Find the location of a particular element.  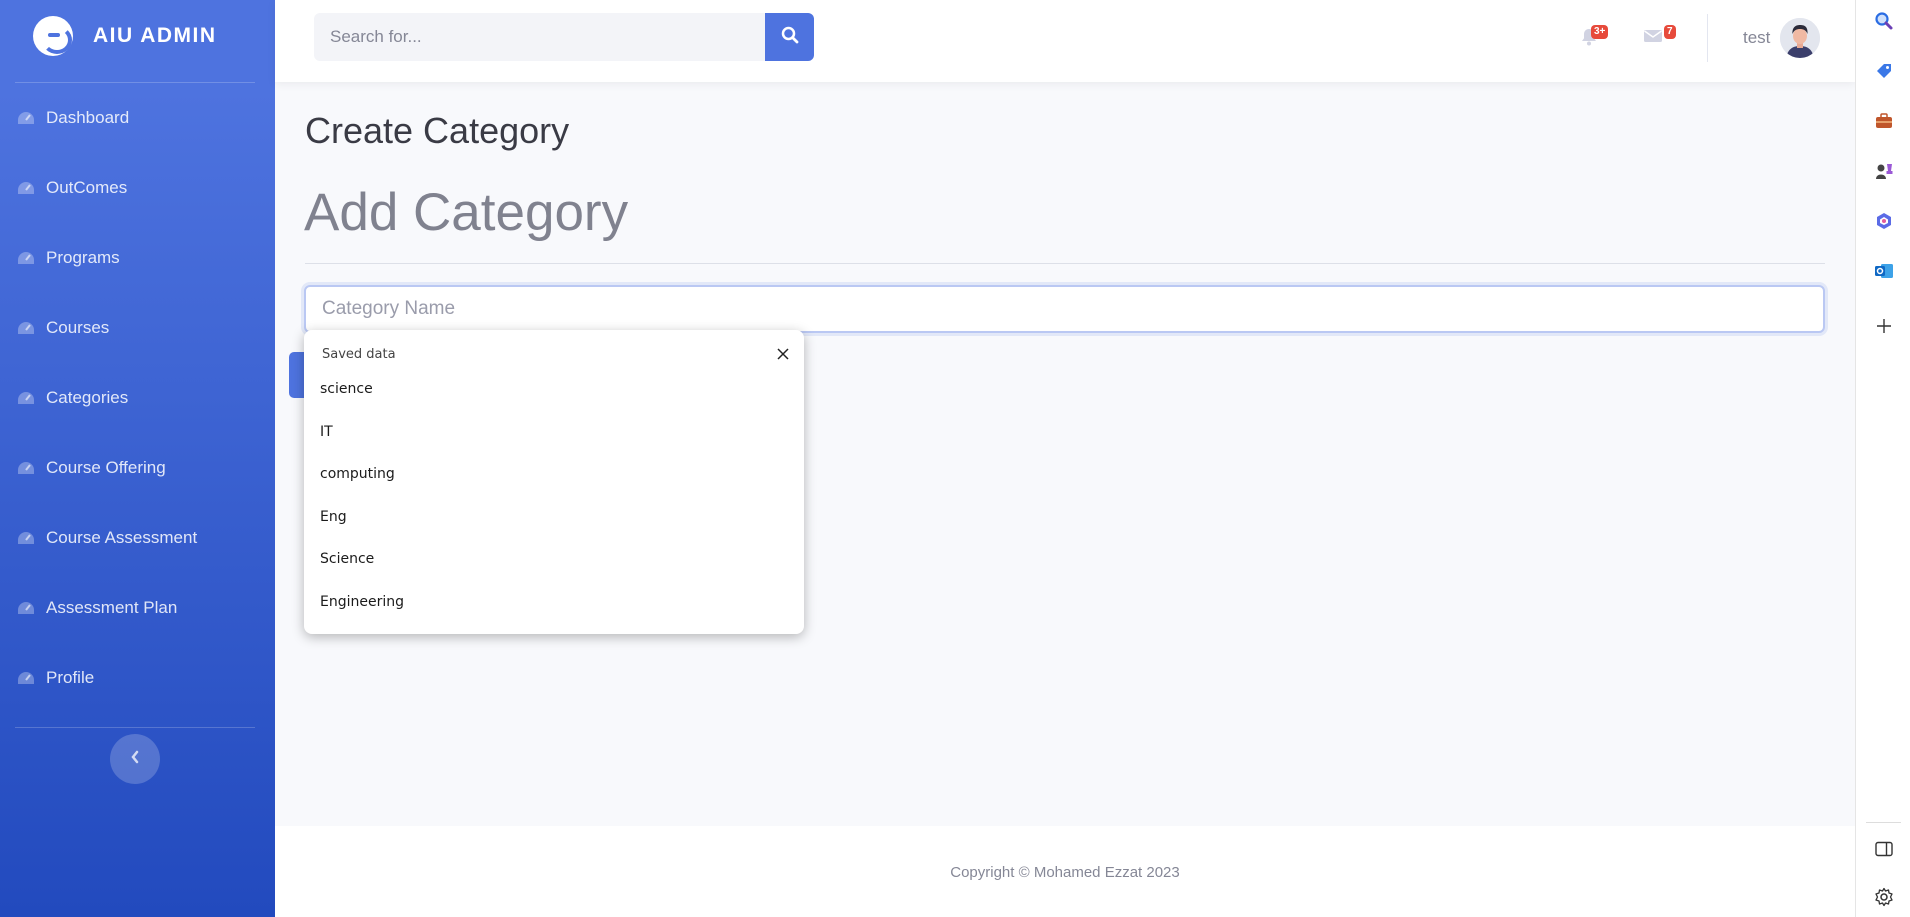

user-avatar-icon is located at coordinates (1800, 38).